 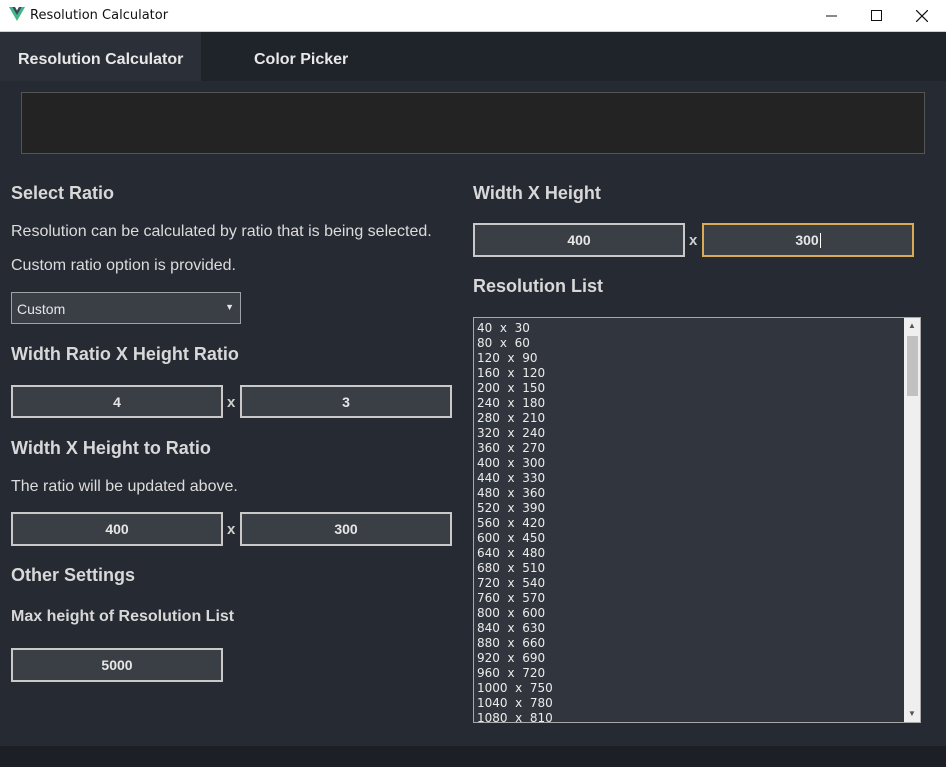 What do you see at coordinates (515, 358) in the screenshot?
I see `resolution-list-item: 120 x 90` at bounding box center [515, 358].